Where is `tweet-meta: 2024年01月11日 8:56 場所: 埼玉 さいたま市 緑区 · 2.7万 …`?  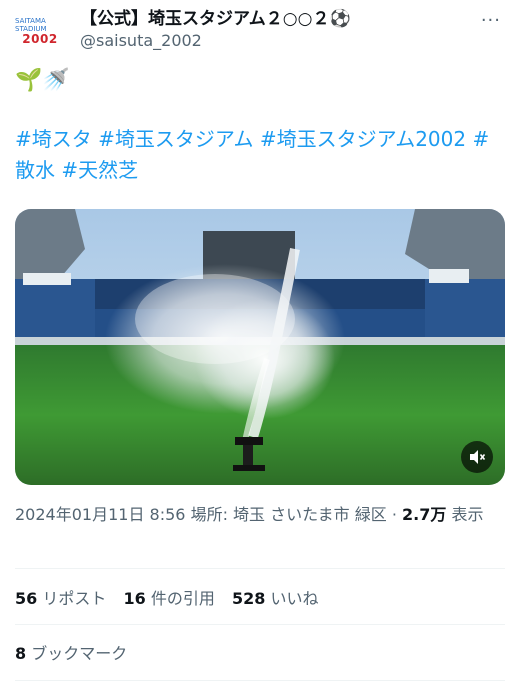
tweet-meta: 2024年01月11日 8:56 場所: 埼玉 さいたま市 緑区 · 2.7万 … is located at coordinates (259, 515).